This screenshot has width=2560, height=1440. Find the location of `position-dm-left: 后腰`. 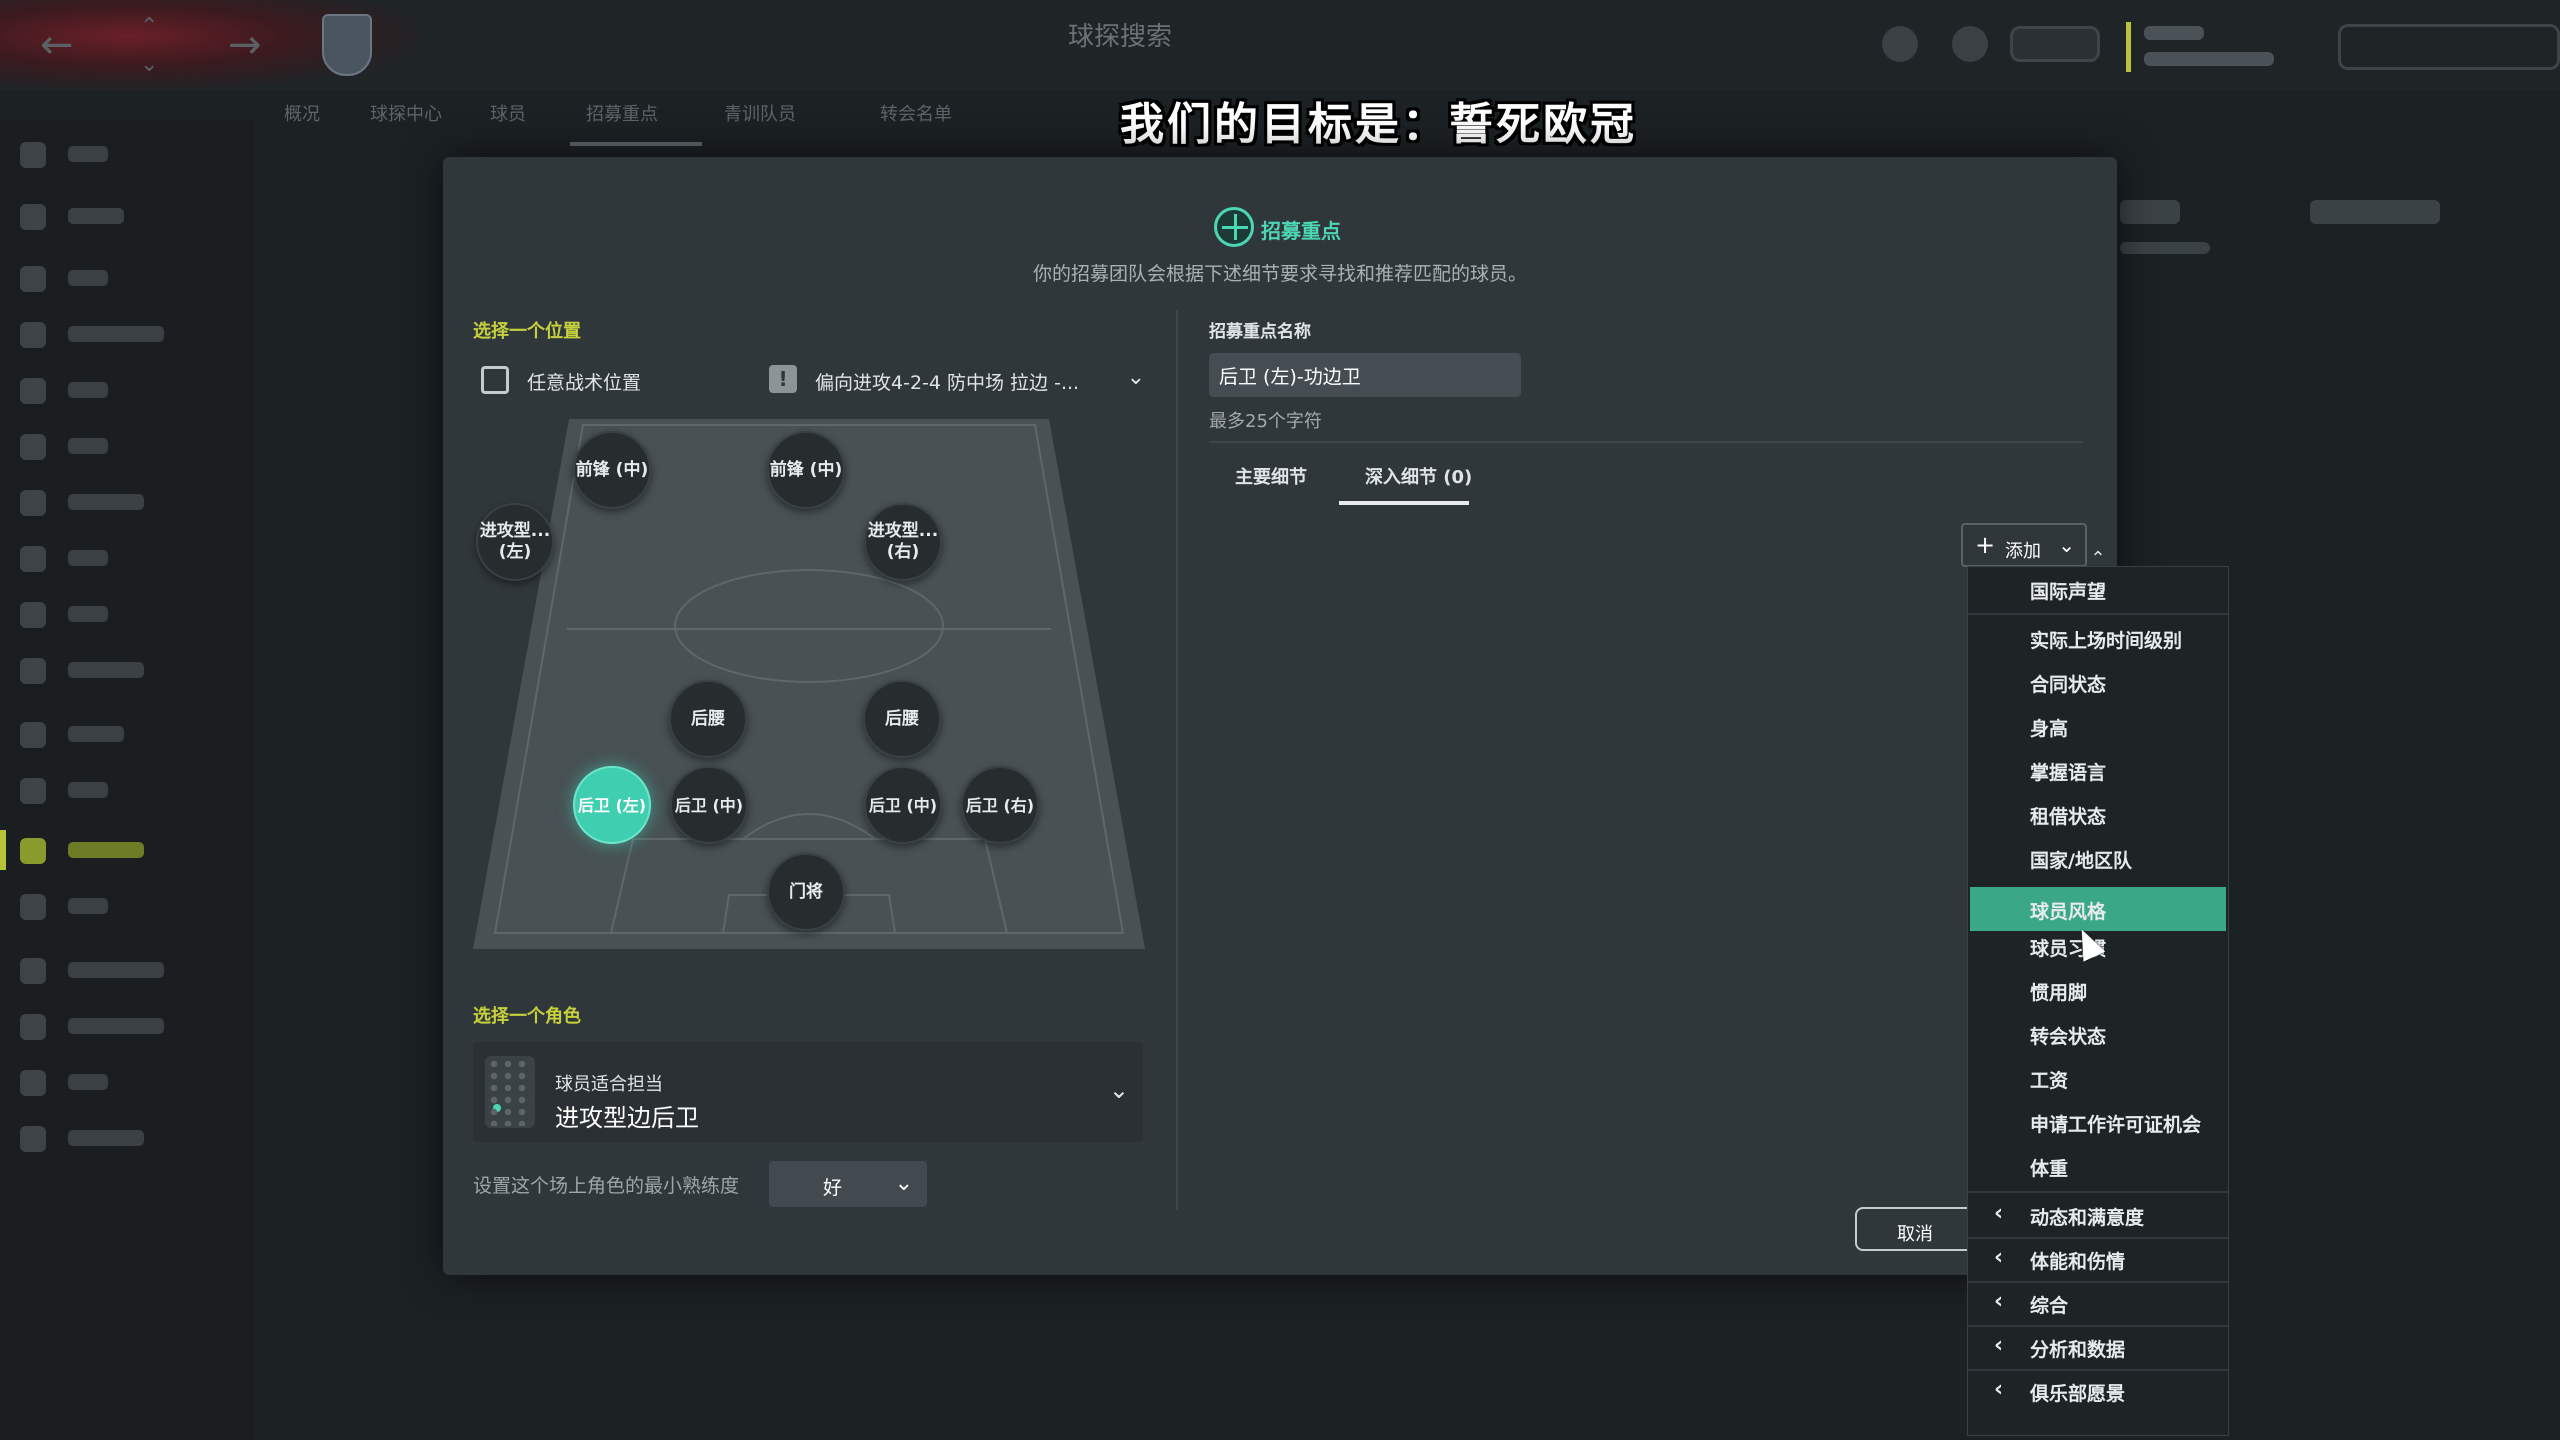

position-dm-left: 后腰 is located at coordinates (708, 719).